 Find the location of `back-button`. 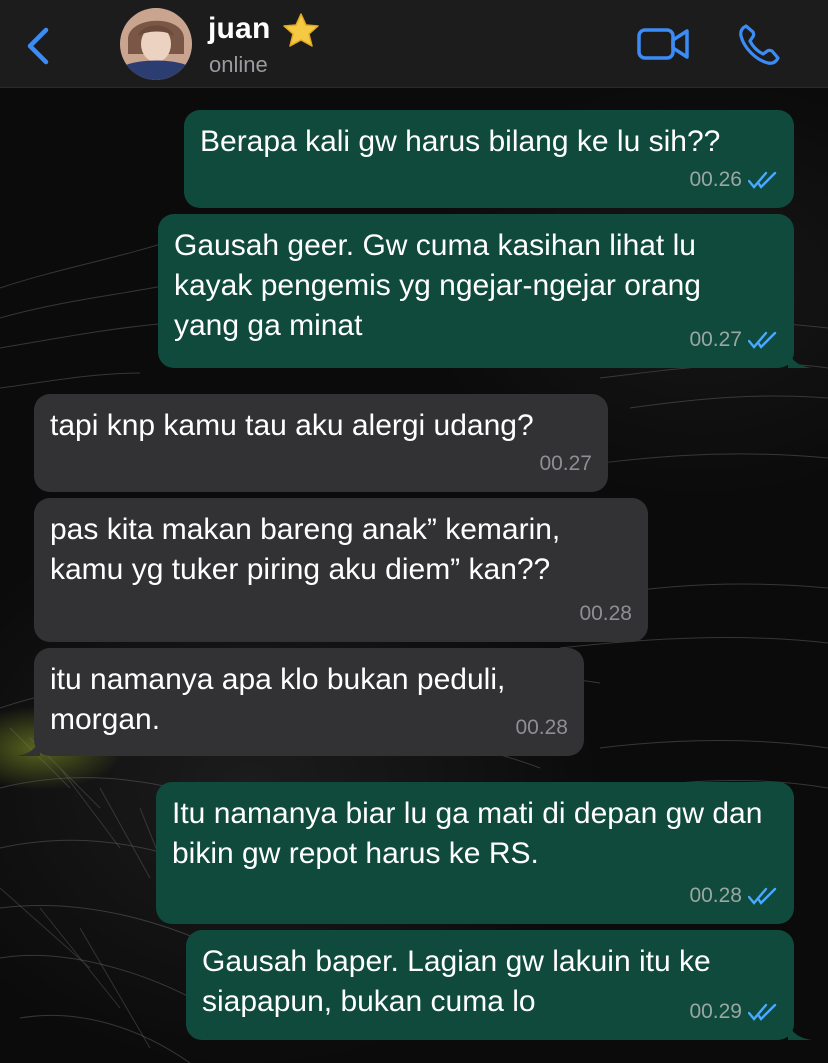

back-button is located at coordinates (40, 46).